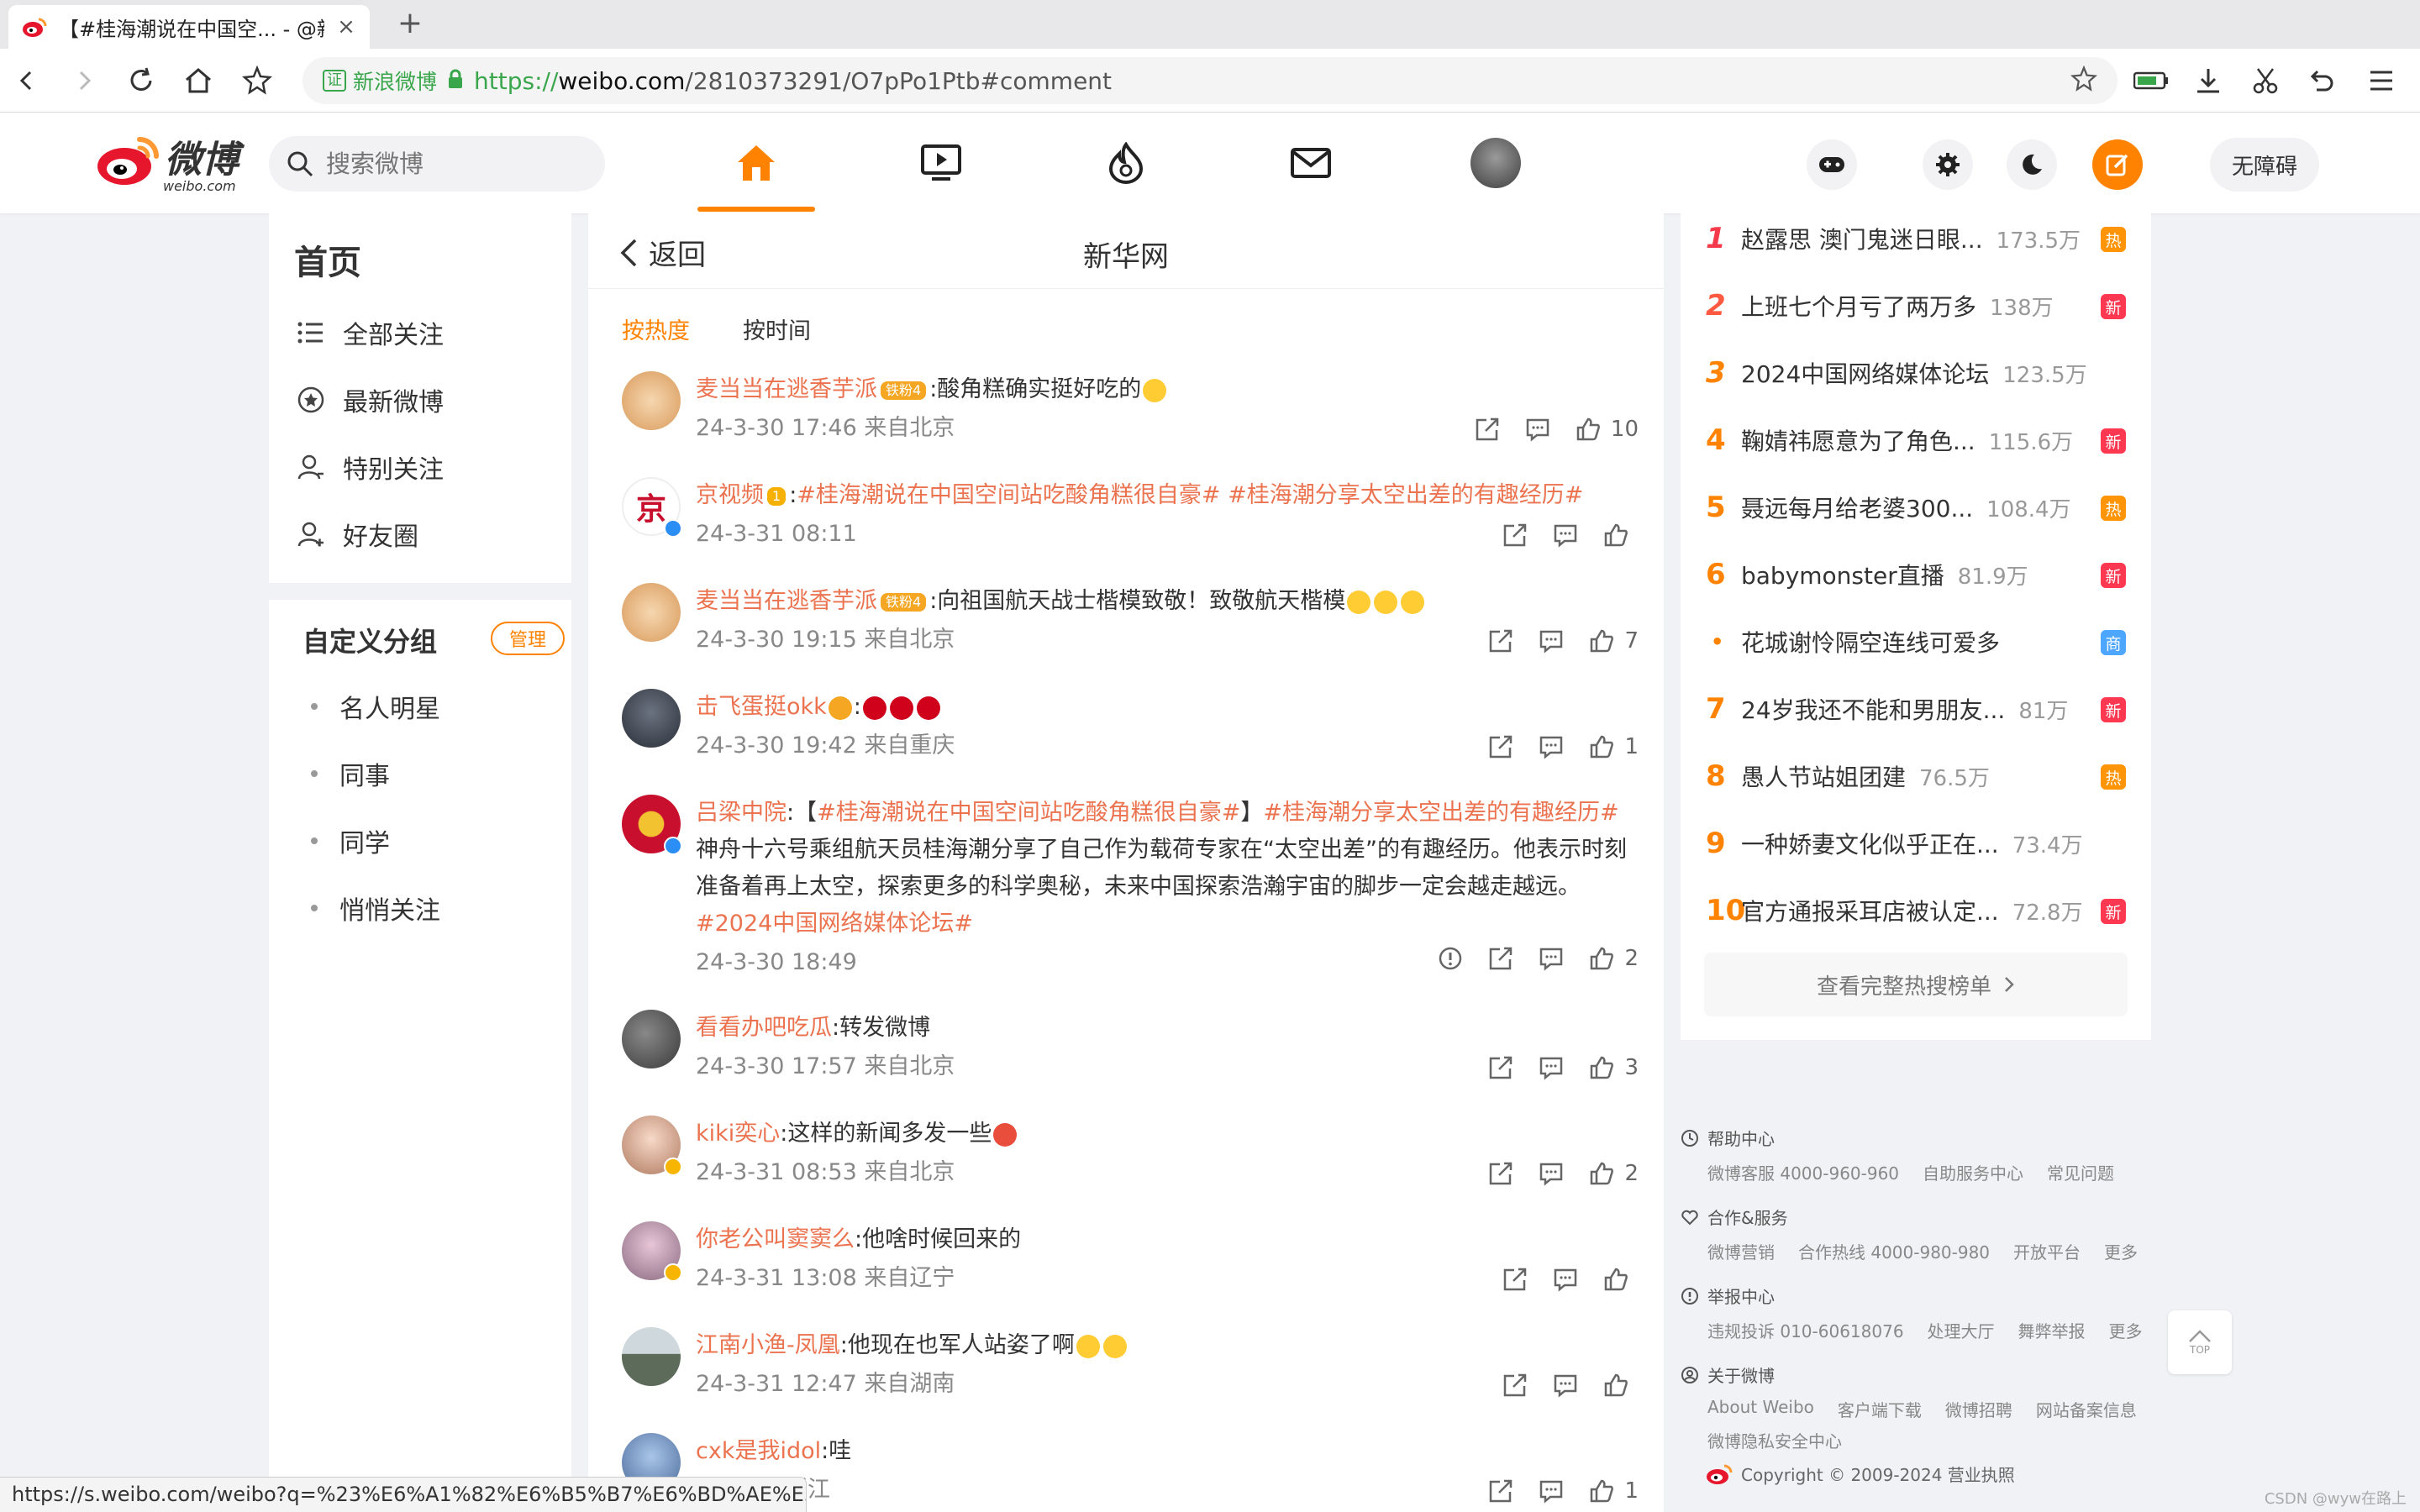 The image size is (2420, 1512). What do you see at coordinates (1880, 1409) in the screenshot?
I see `footer-link: 客户端下载` at bounding box center [1880, 1409].